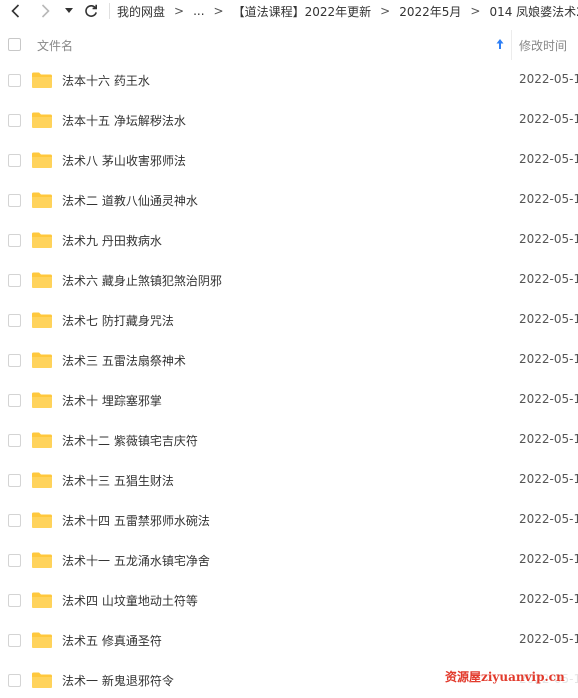 The image size is (578, 698). I want to click on file-name: 法术五 修真通圣符, so click(112, 640).